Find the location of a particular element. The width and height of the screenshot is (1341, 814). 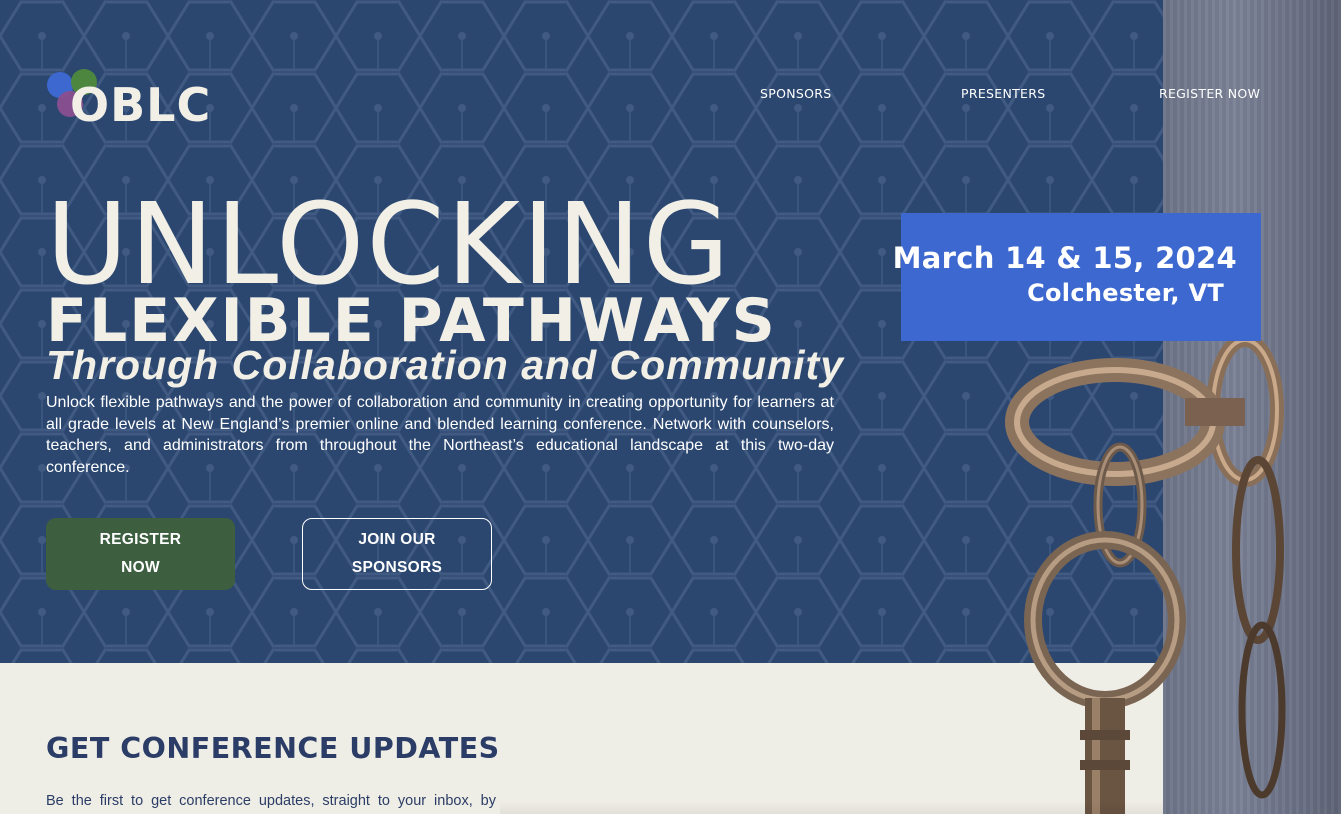

antique-keys-image is located at coordinates (1145, 573).